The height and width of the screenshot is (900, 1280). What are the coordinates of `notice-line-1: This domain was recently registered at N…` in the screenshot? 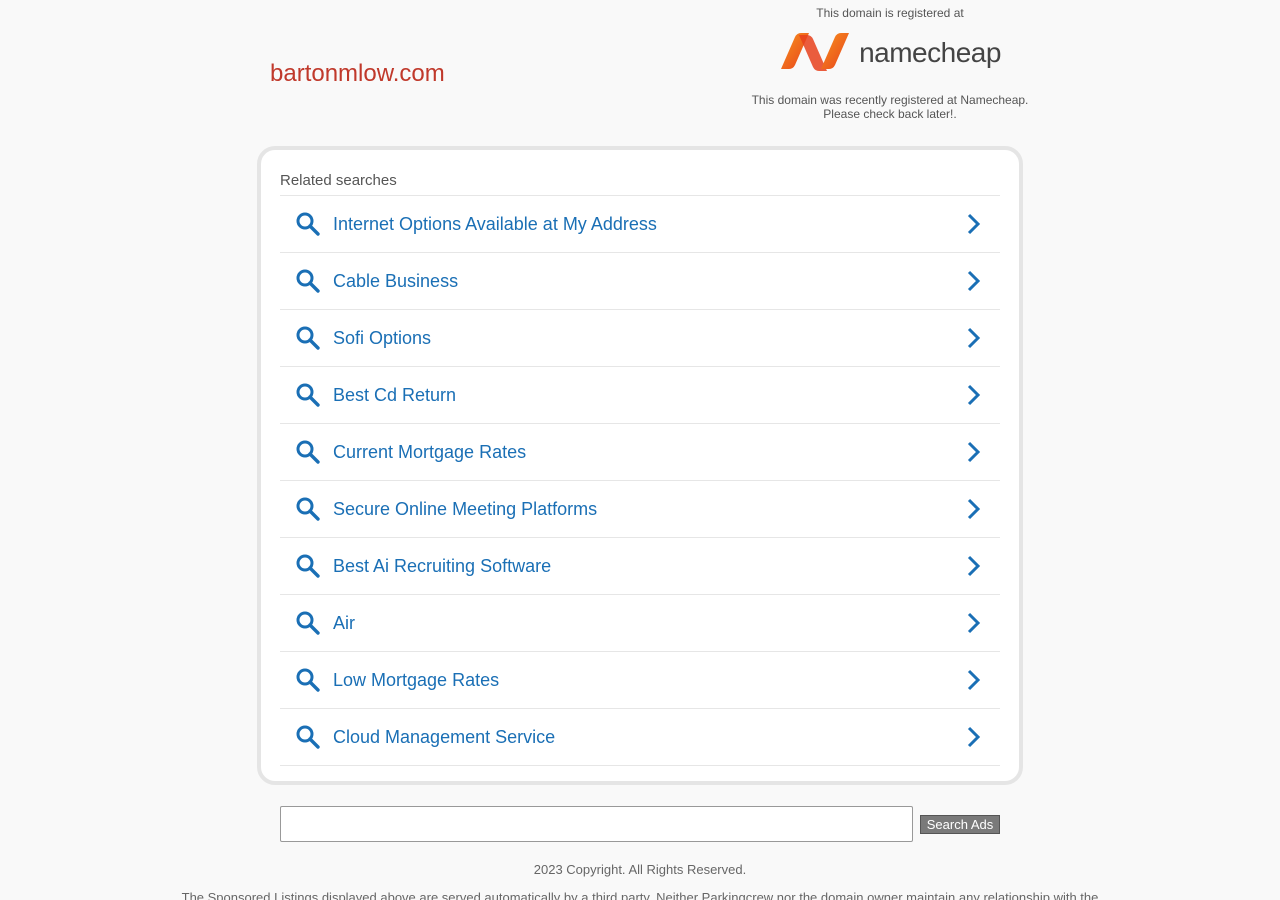 It's located at (890, 100).